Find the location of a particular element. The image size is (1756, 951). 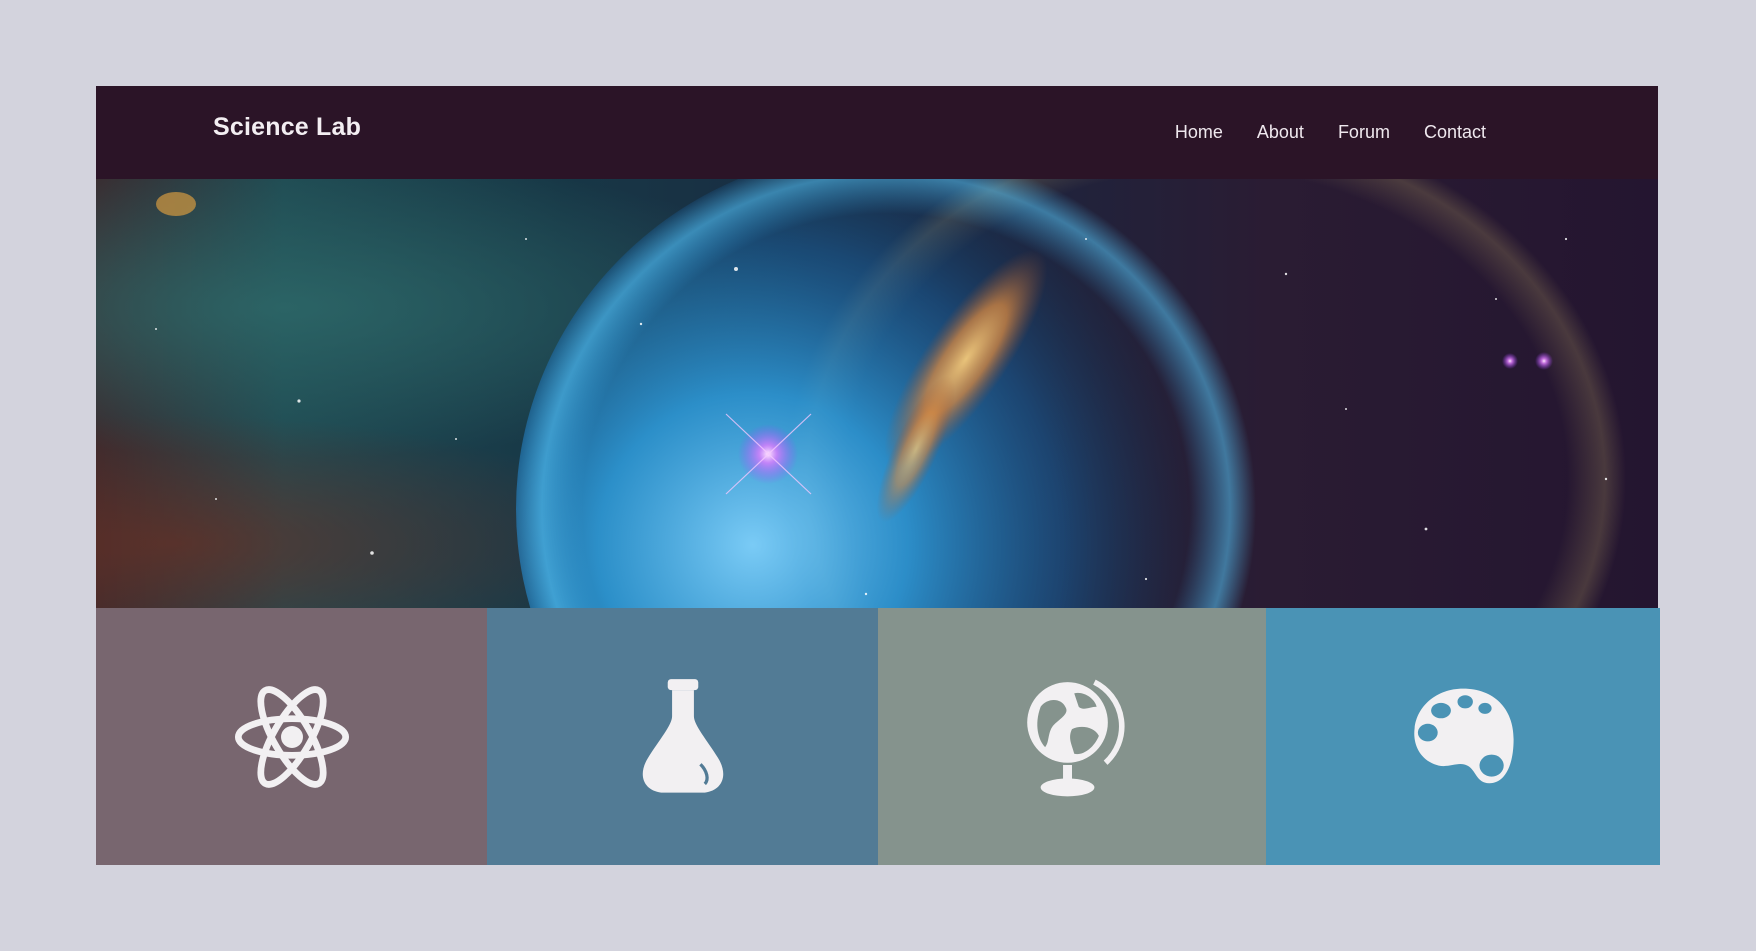

main-nav: Home About Forum Contact is located at coordinates (1330, 132).